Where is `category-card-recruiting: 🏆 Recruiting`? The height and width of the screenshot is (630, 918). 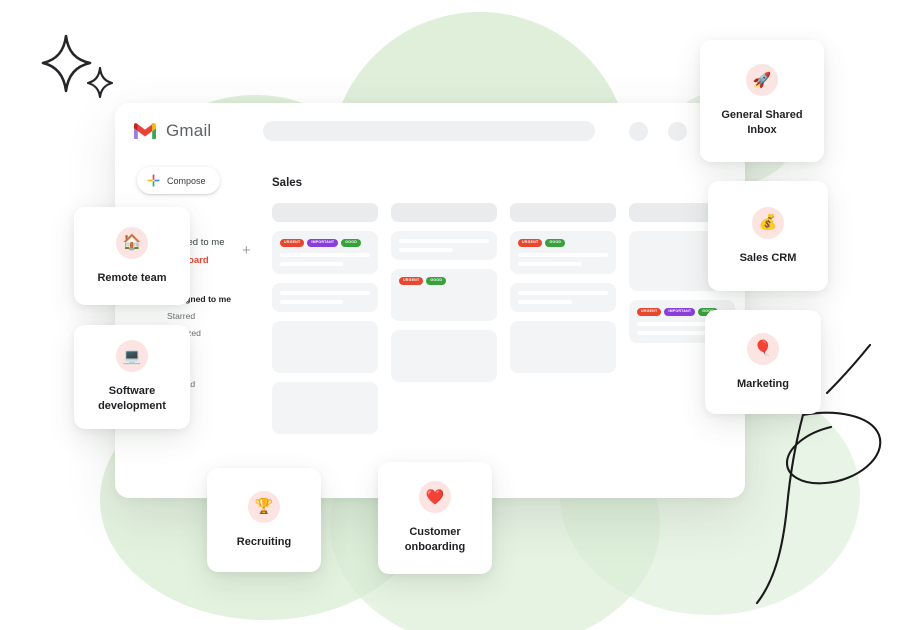 category-card-recruiting: 🏆 Recruiting is located at coordinates (264, 520).